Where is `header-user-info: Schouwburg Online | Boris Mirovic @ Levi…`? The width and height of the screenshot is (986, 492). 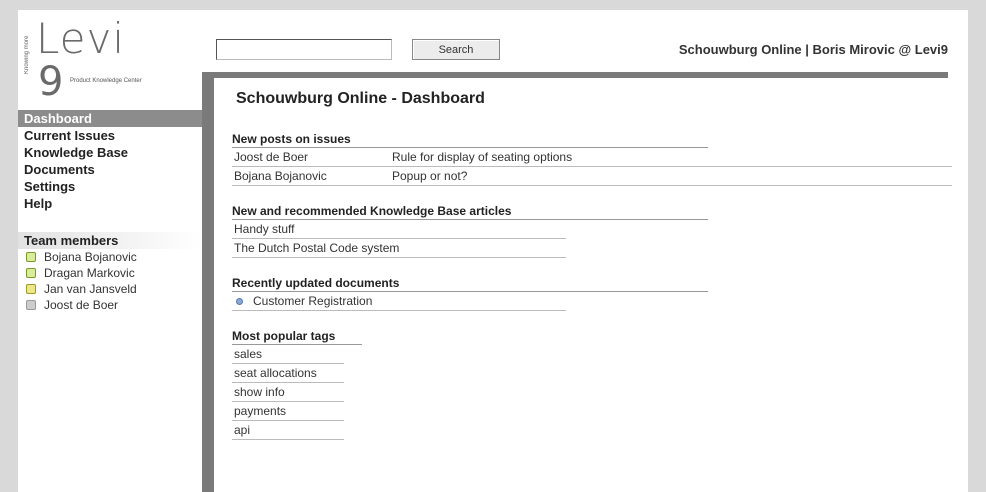 header-user-info: Schouwburg Online | Boris Mirovic @ Levi… is located at coordinates (813, 49).